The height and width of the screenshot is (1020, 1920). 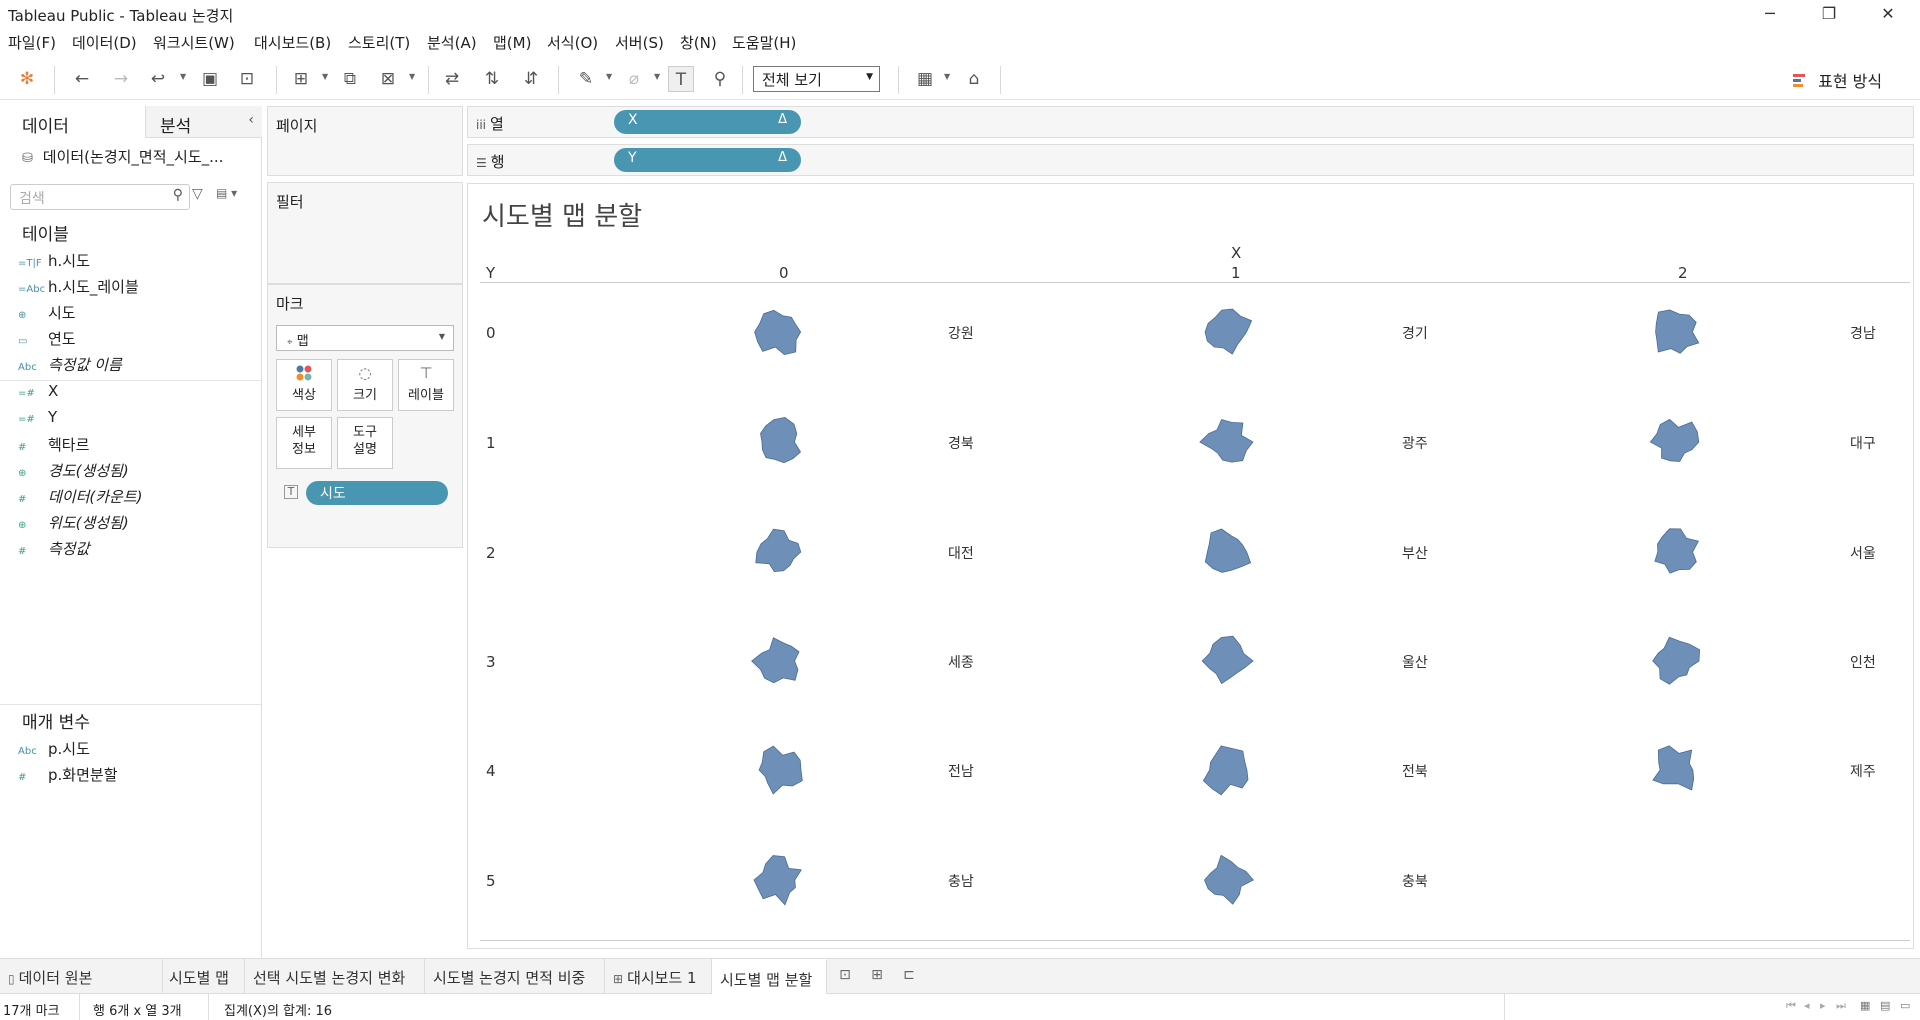 What do you see at coordinates (707, 160) in the screenshot?
I see `rows-pill-y: Y Δ` at bounding box center [707, 160].